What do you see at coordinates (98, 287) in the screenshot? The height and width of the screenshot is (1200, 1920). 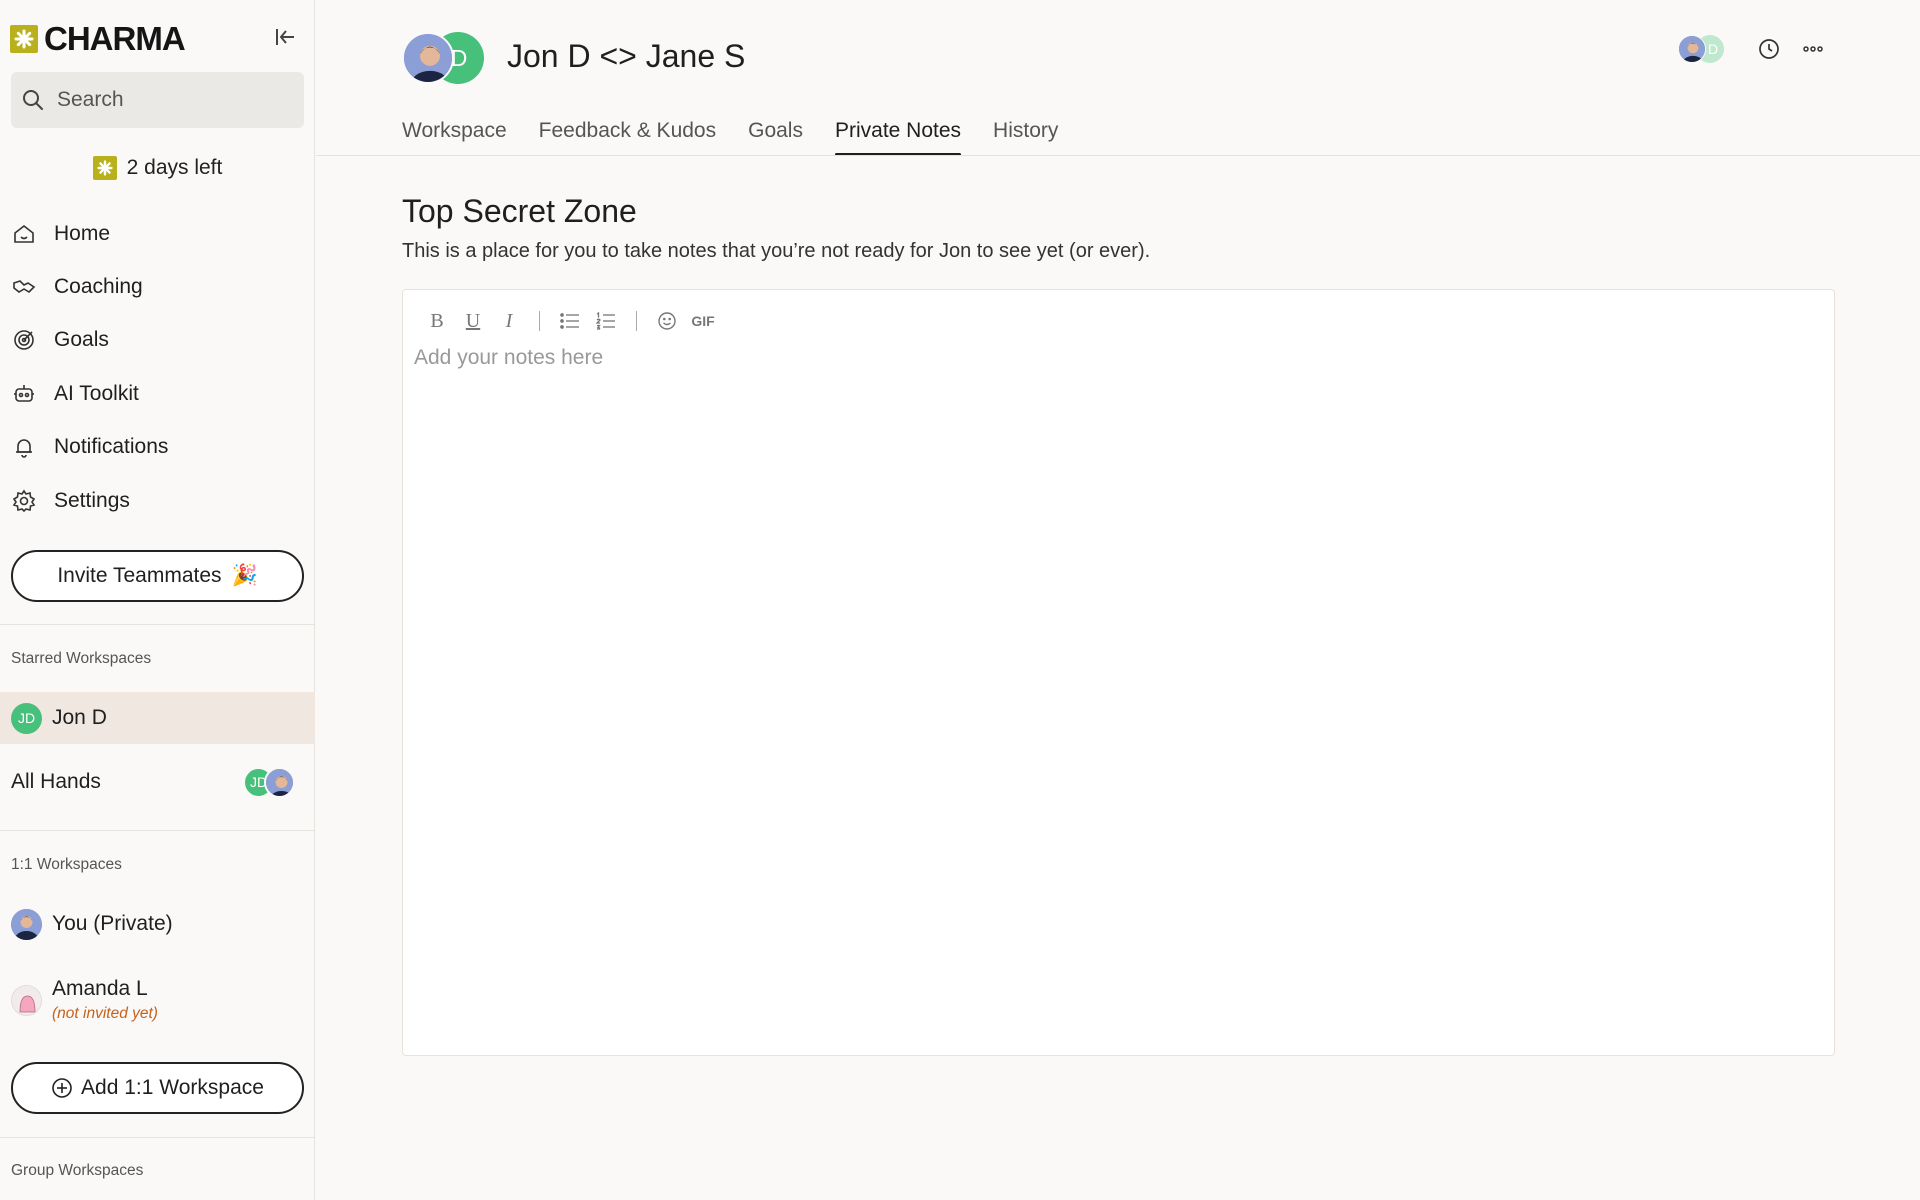 I see `sidebar-item-label: Coaching` at bounding box center [98, 287].